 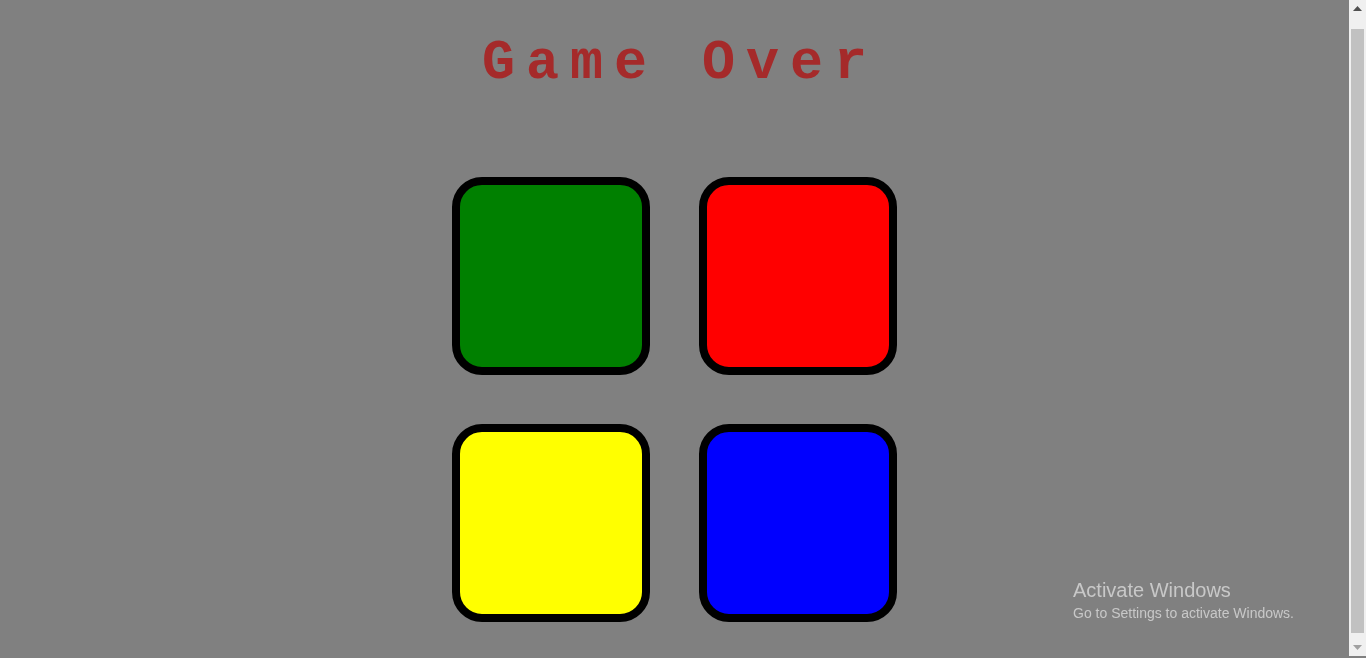 I want to click on scroll-up-arrow-icon, so click(x=1357, y=8).